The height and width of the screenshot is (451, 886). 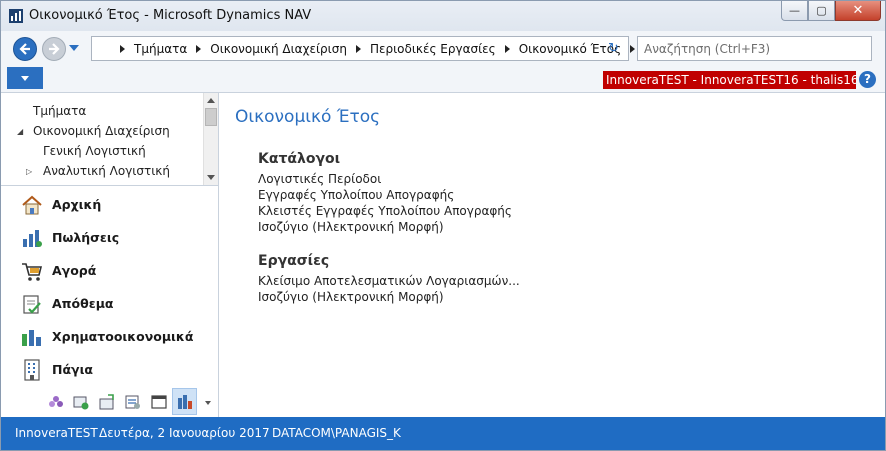 I want to click on status-user: DATACOM\PANAGIS_K, so click(x=336, y=433).